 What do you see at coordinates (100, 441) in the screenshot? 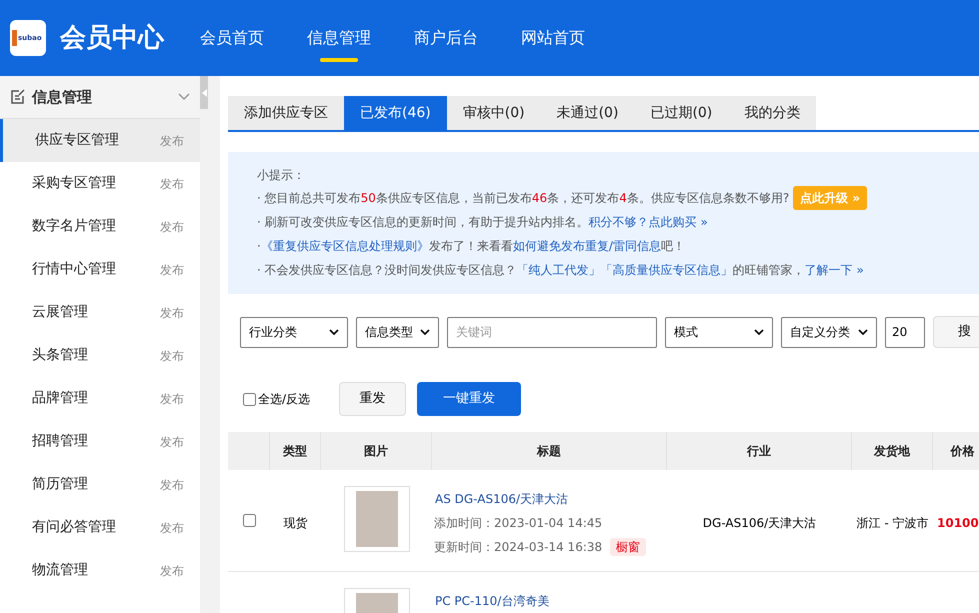
I see `sidebar-item: 招聘管理 发布` at bounding box center [100, 441].